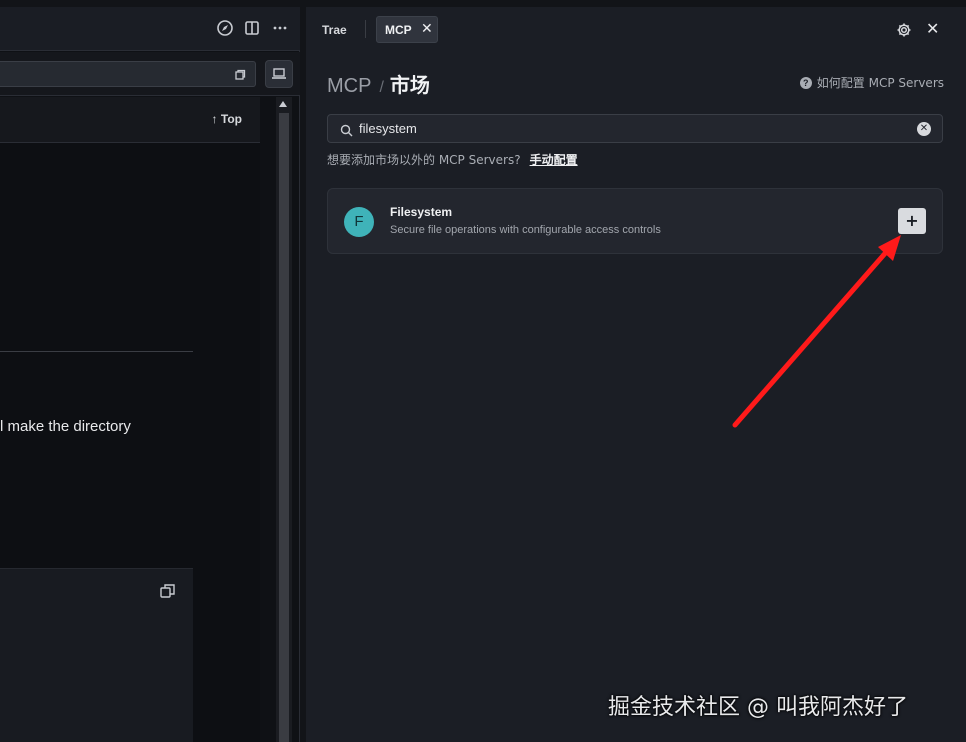 This screenshot has height=742, width=966. I want to click on help-link: ? 如何配置 MCP Servers, so click(871, 82).